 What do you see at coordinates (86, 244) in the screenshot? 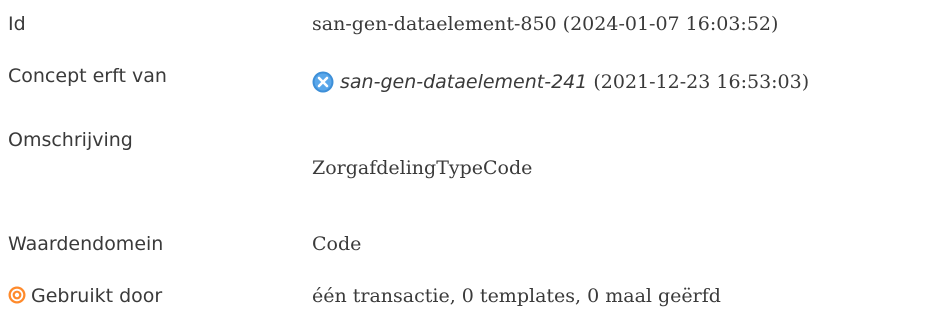
I see `valuedomain-label: Waardendomein` at bounding box center [86, 244].